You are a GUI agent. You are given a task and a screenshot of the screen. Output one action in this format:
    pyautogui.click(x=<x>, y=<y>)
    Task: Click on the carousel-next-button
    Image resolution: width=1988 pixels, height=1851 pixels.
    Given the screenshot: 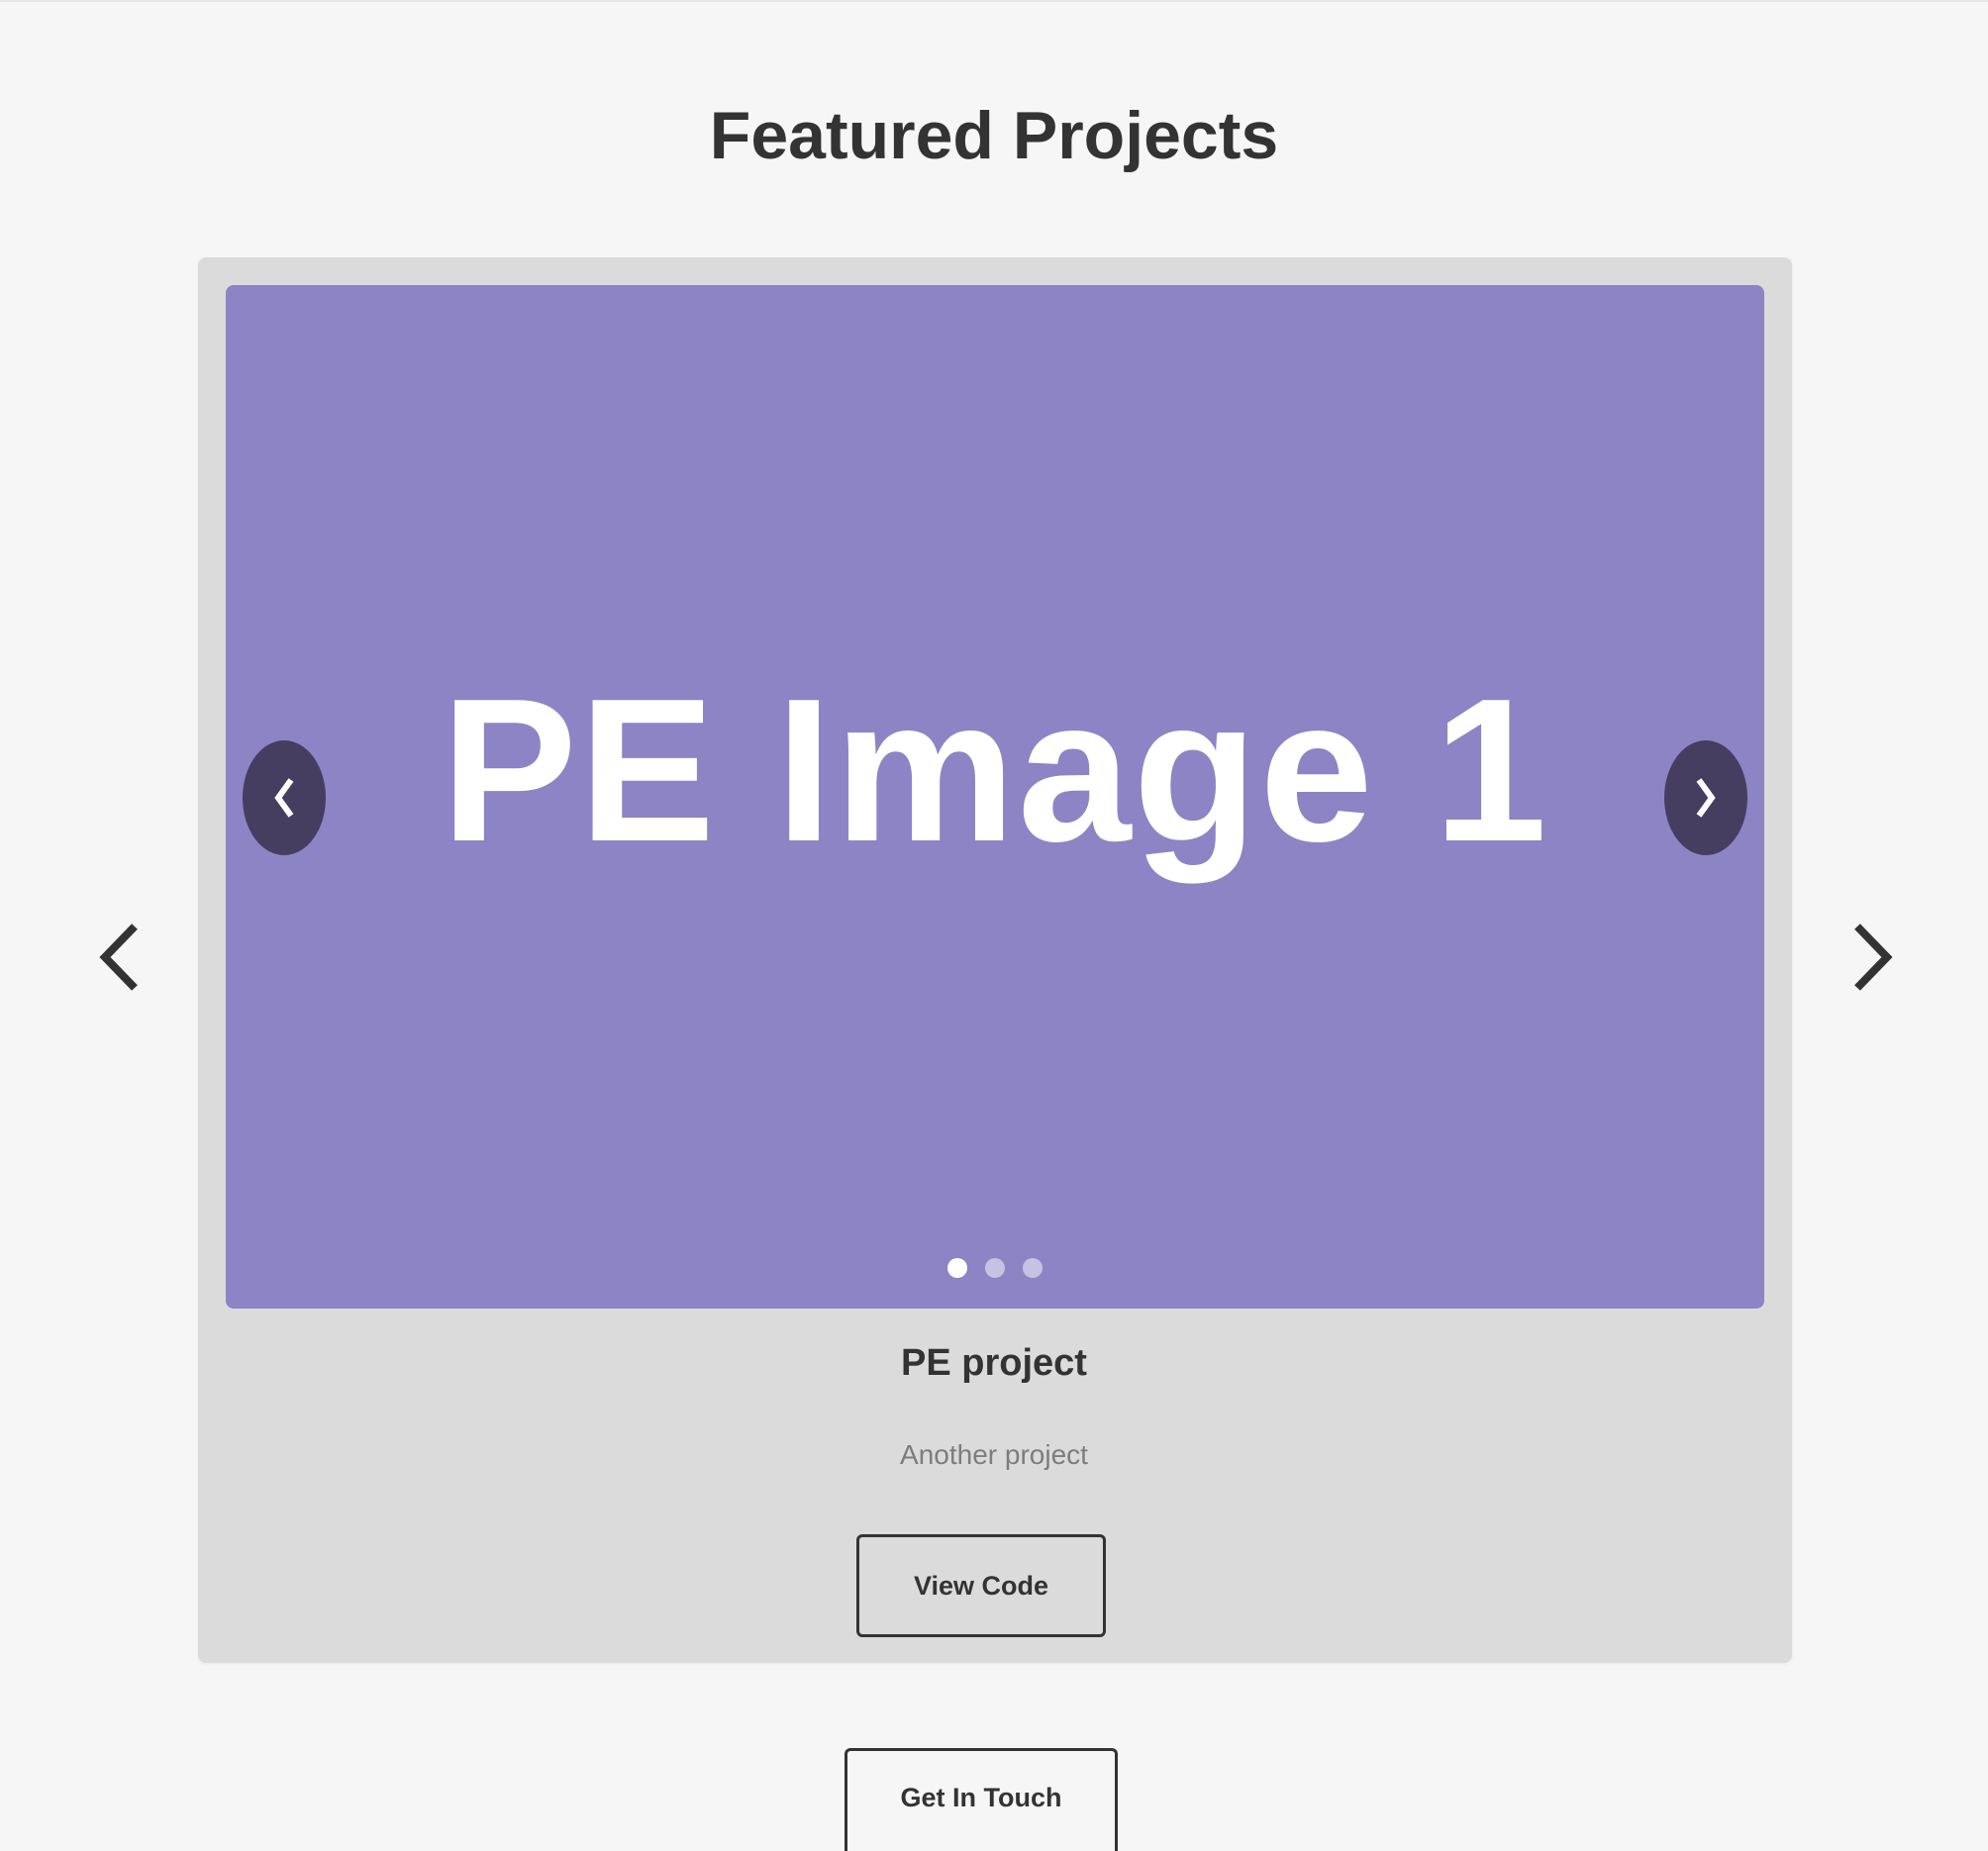 What is the action you would take?
    pyautogui.click(x=1870, y=957)
    